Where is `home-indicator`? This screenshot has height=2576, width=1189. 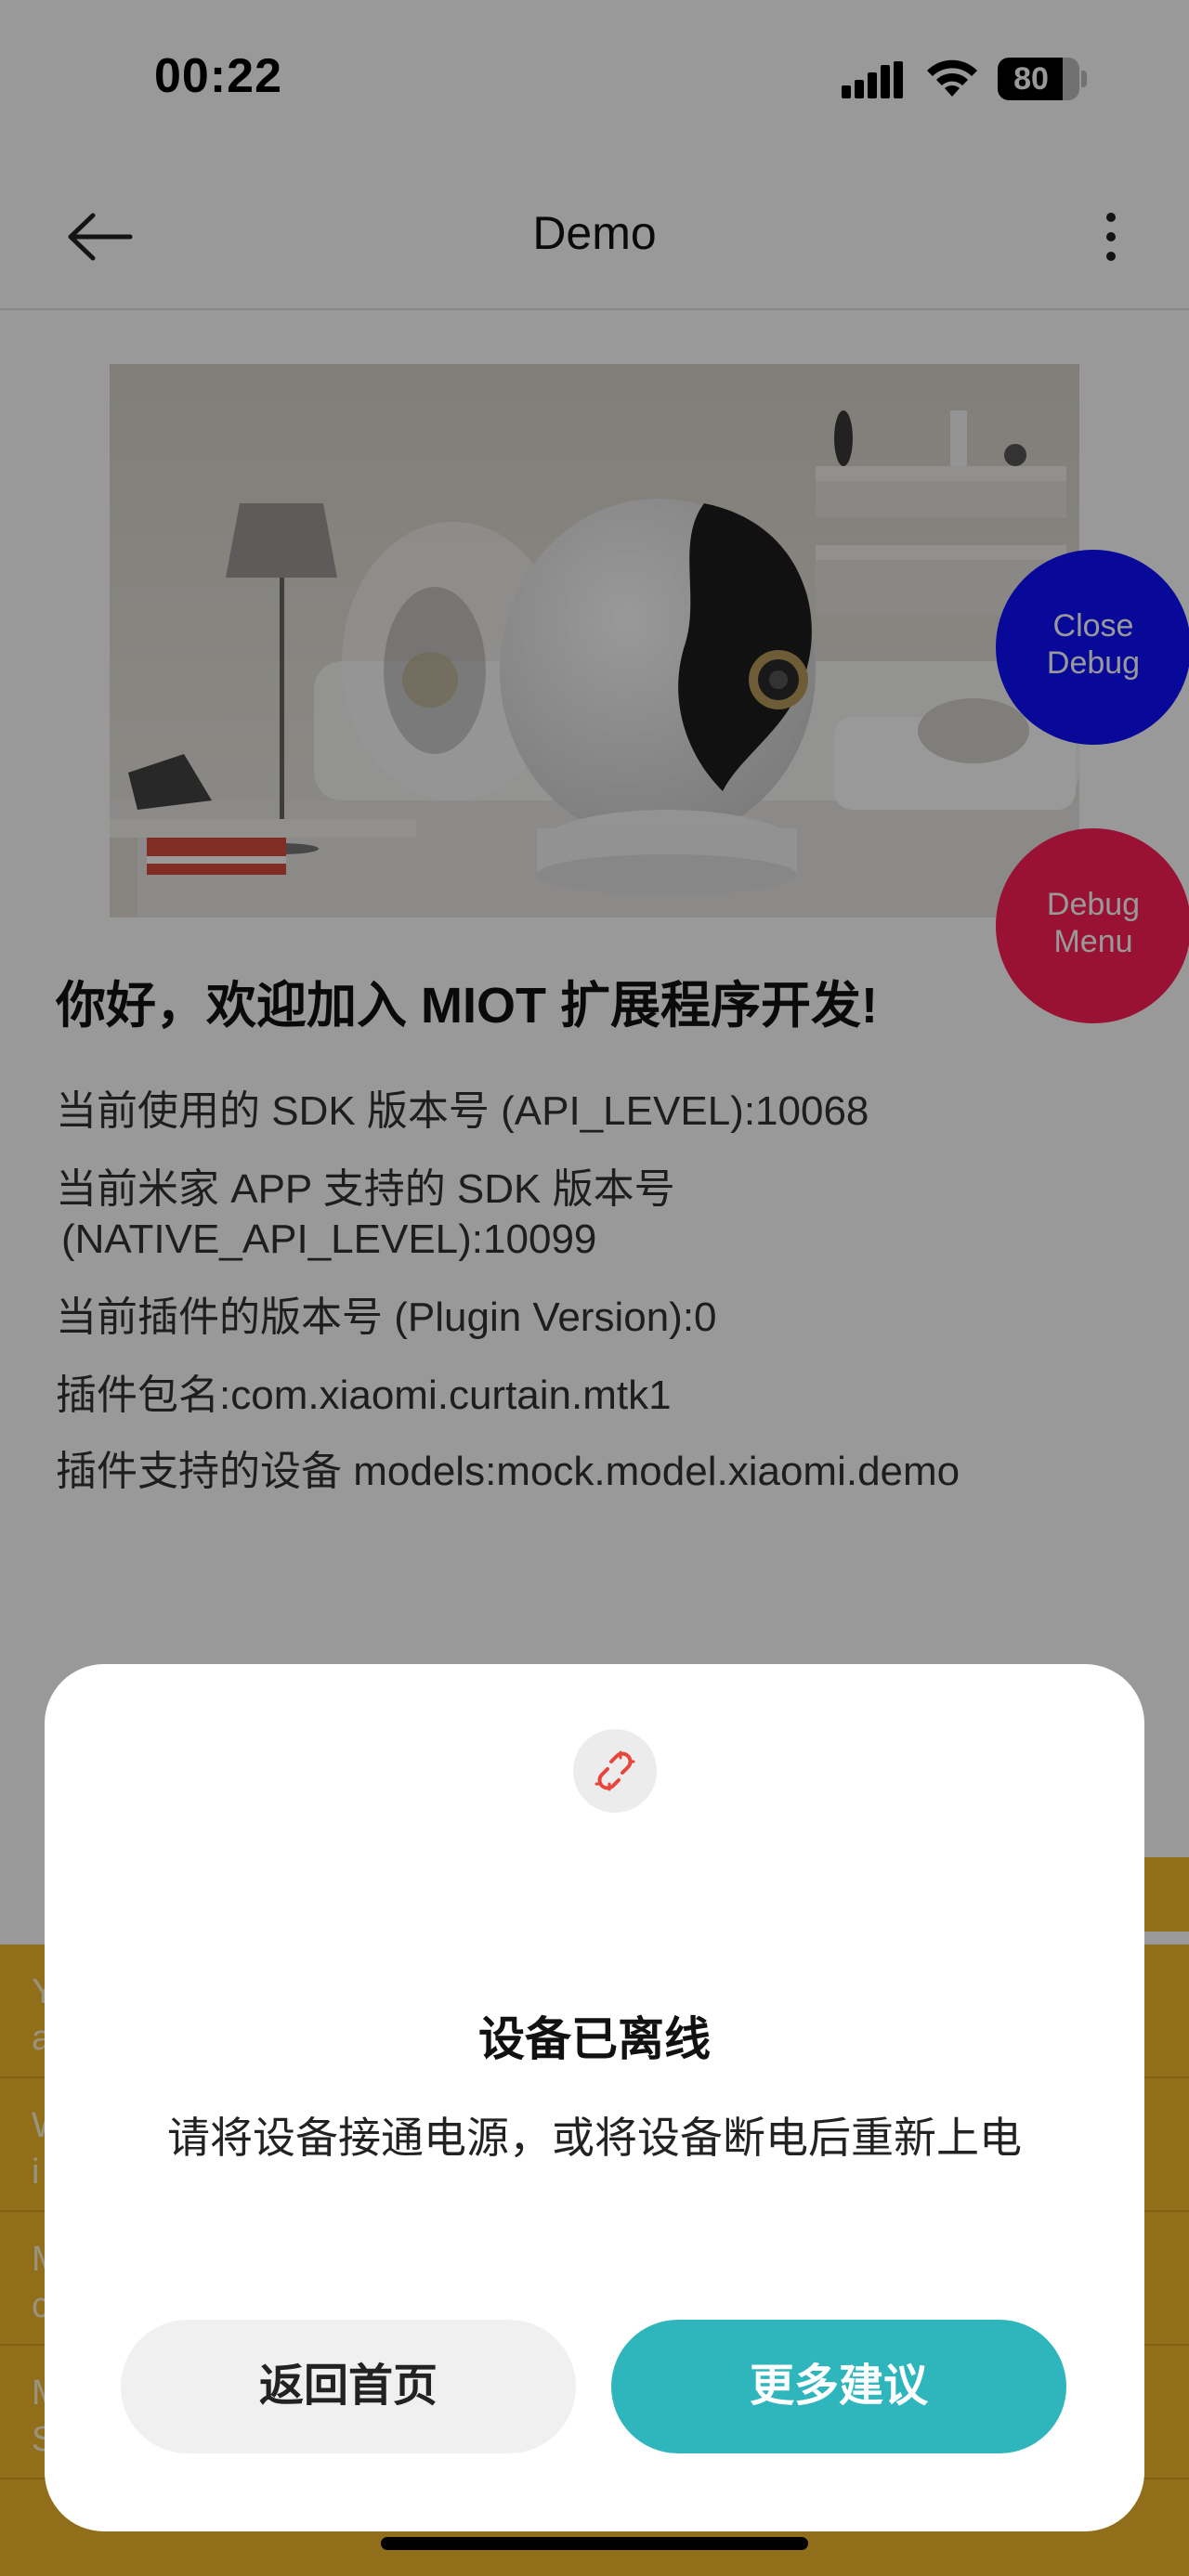
home-indicator is located at coordinates (594, 2543).